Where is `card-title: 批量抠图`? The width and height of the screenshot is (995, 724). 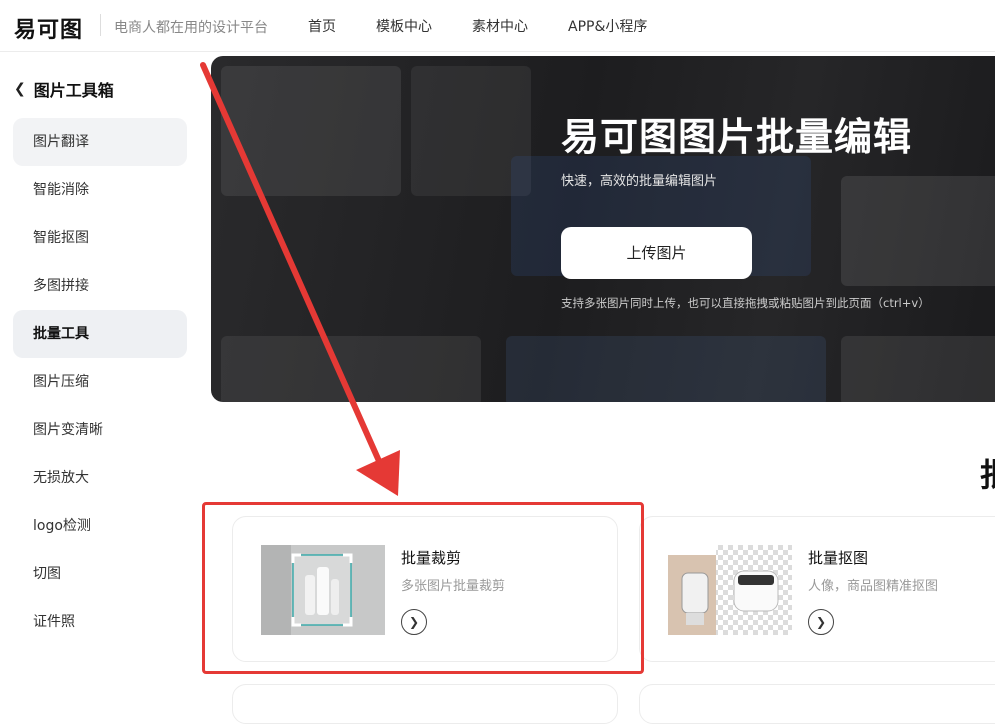 card-title: 批量抠图 is located at coordinates (838, 558).